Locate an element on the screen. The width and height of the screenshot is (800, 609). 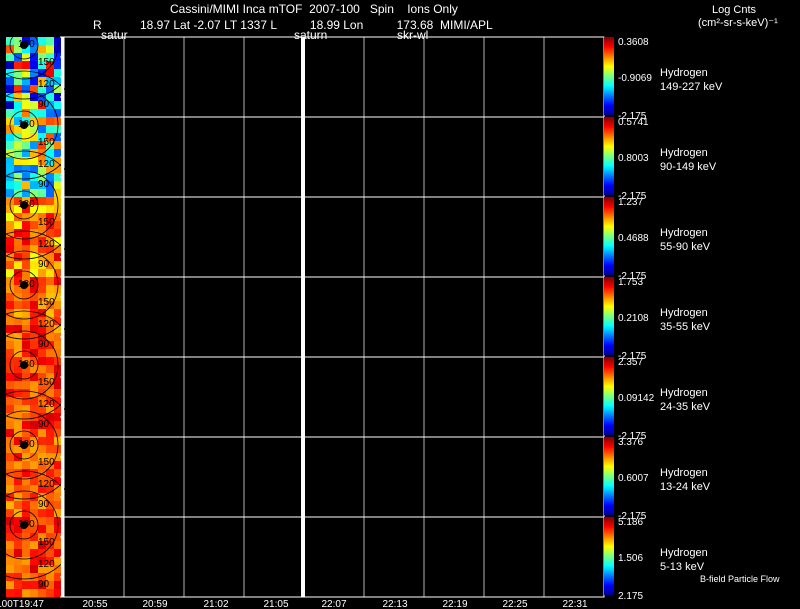
energy-range-label: 55-90 keV is located at coordinates (685, 247).